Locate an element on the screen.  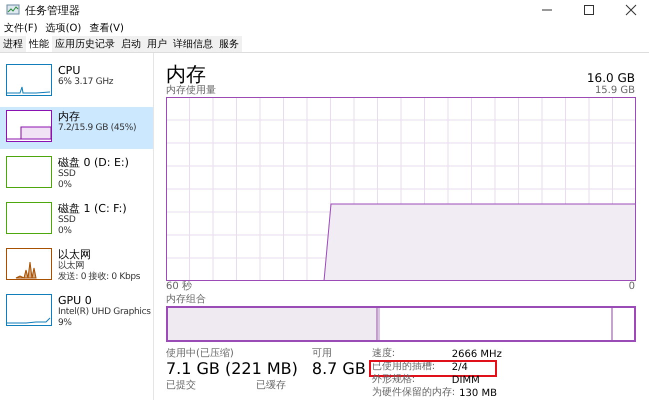
sidebar-item-name: GPU 0 is located at coordinates (75, 300).